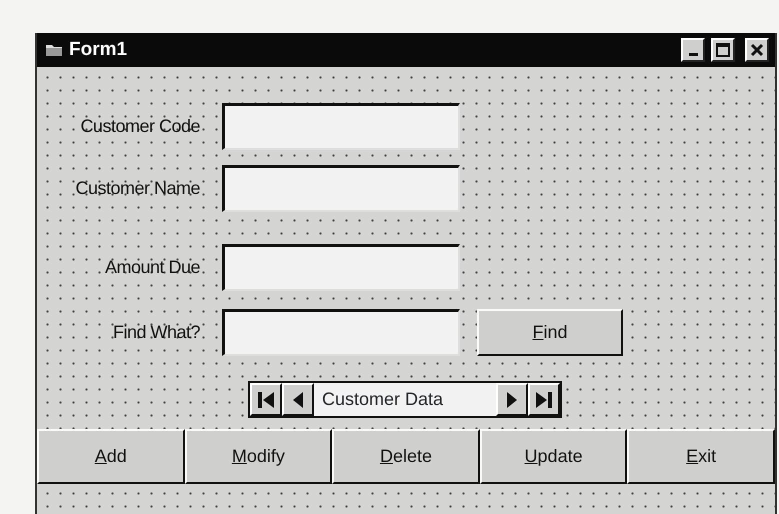 The width and height of the screenshot is (779, 514). What do you see at coordinates (98, 50) in the screenshot?
I see `window-title: Form1` at bounding box center [98, 50].